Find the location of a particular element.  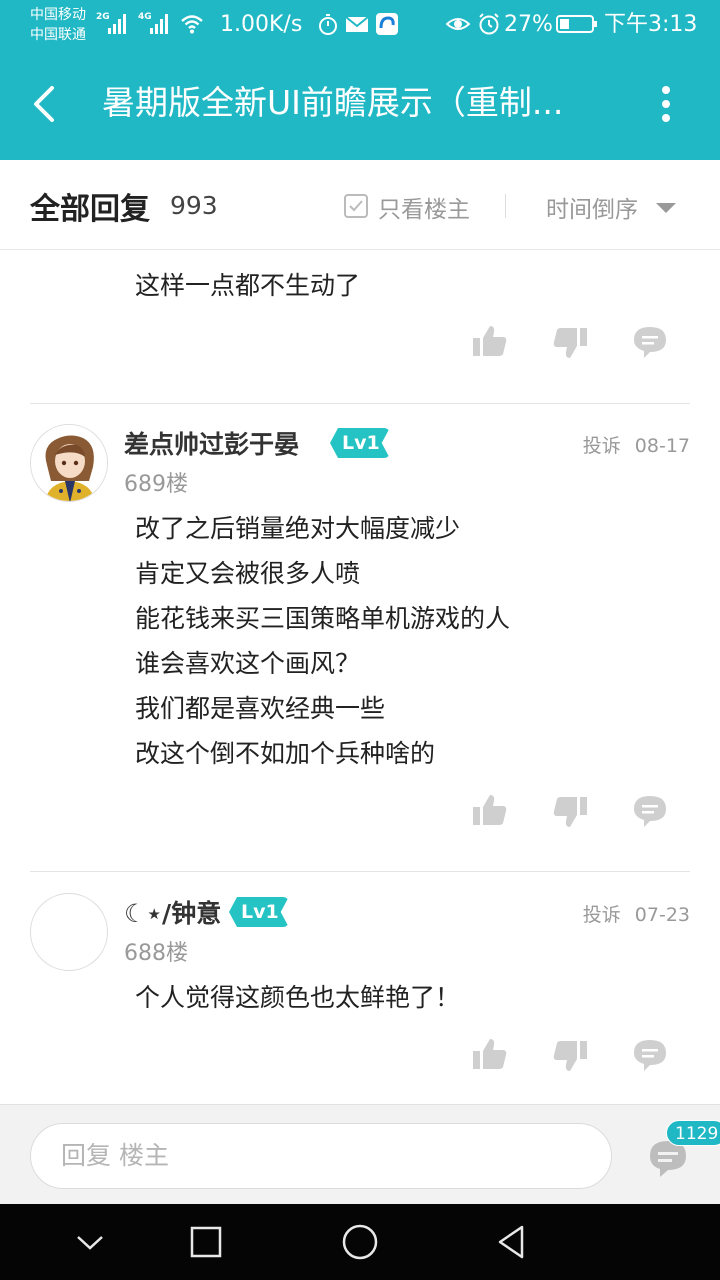

carrier-1: 中国移动 is located at coordinates (58, 15).